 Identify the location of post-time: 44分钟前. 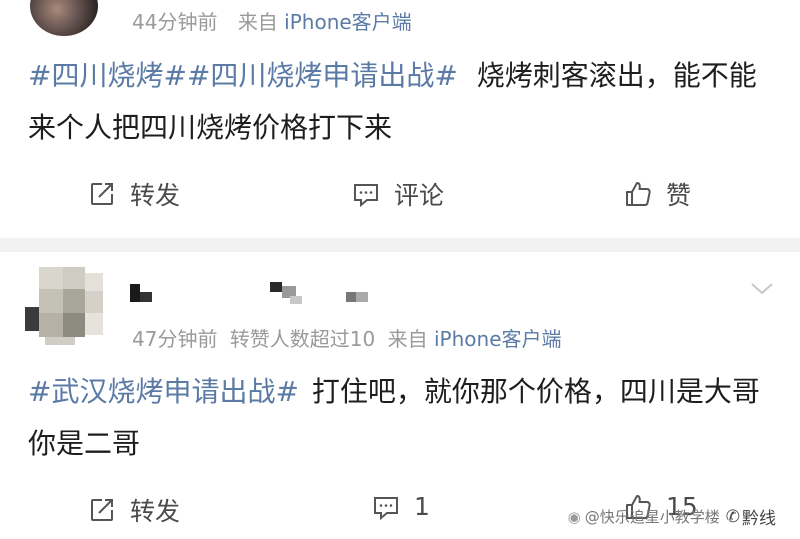
(175, 22).